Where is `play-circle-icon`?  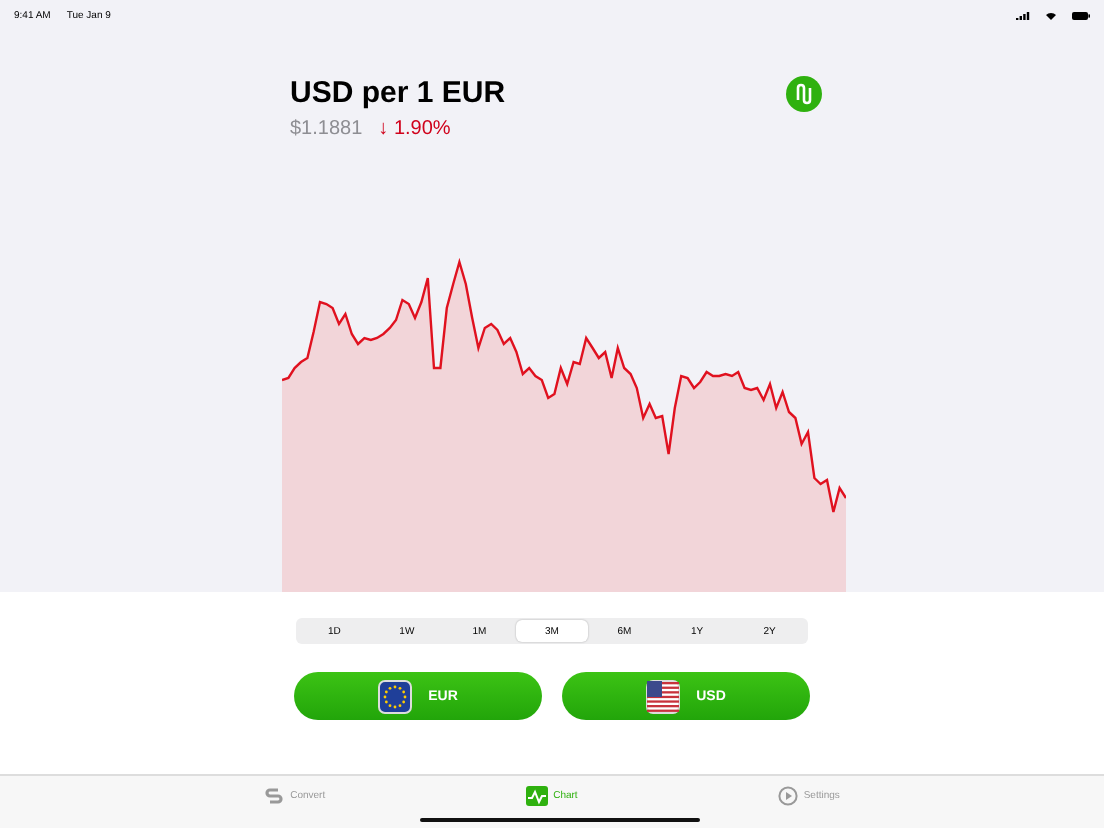 play-circle-icon is located at coordinates (787, 796).